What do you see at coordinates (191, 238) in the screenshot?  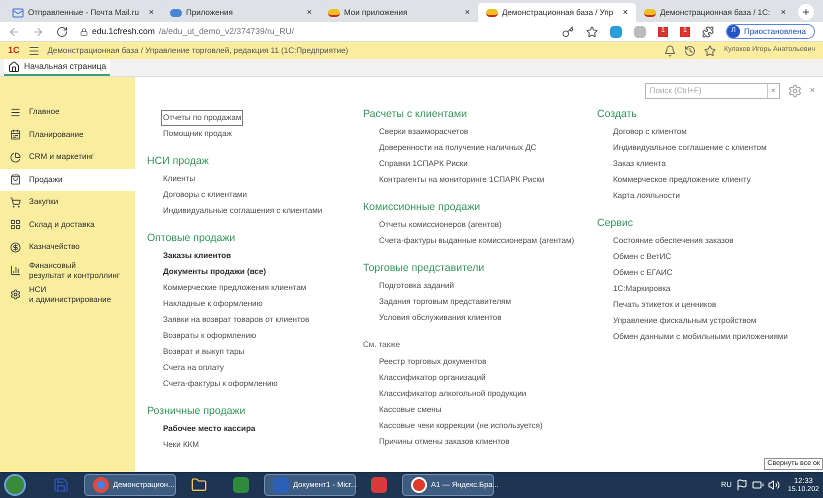 I see `section-heading: Оптовые продажи` at bounding box center [191, 238].